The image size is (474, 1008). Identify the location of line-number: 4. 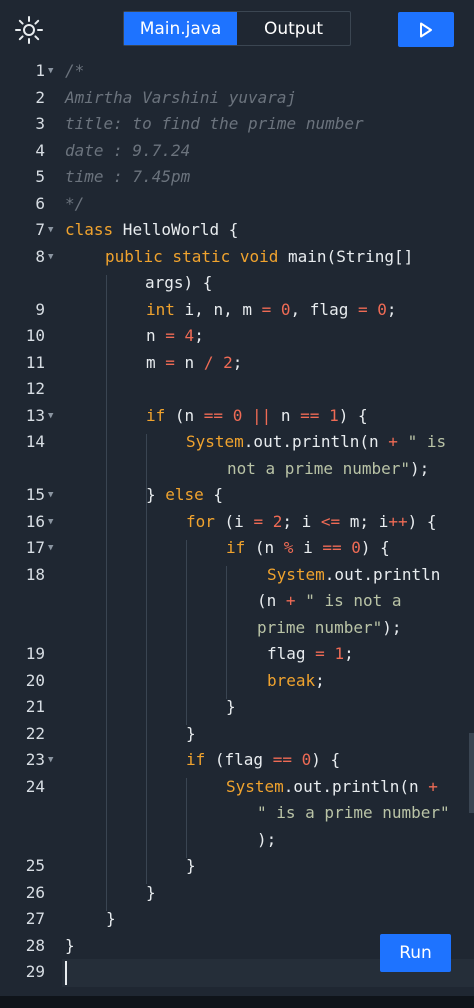
(40, 150).